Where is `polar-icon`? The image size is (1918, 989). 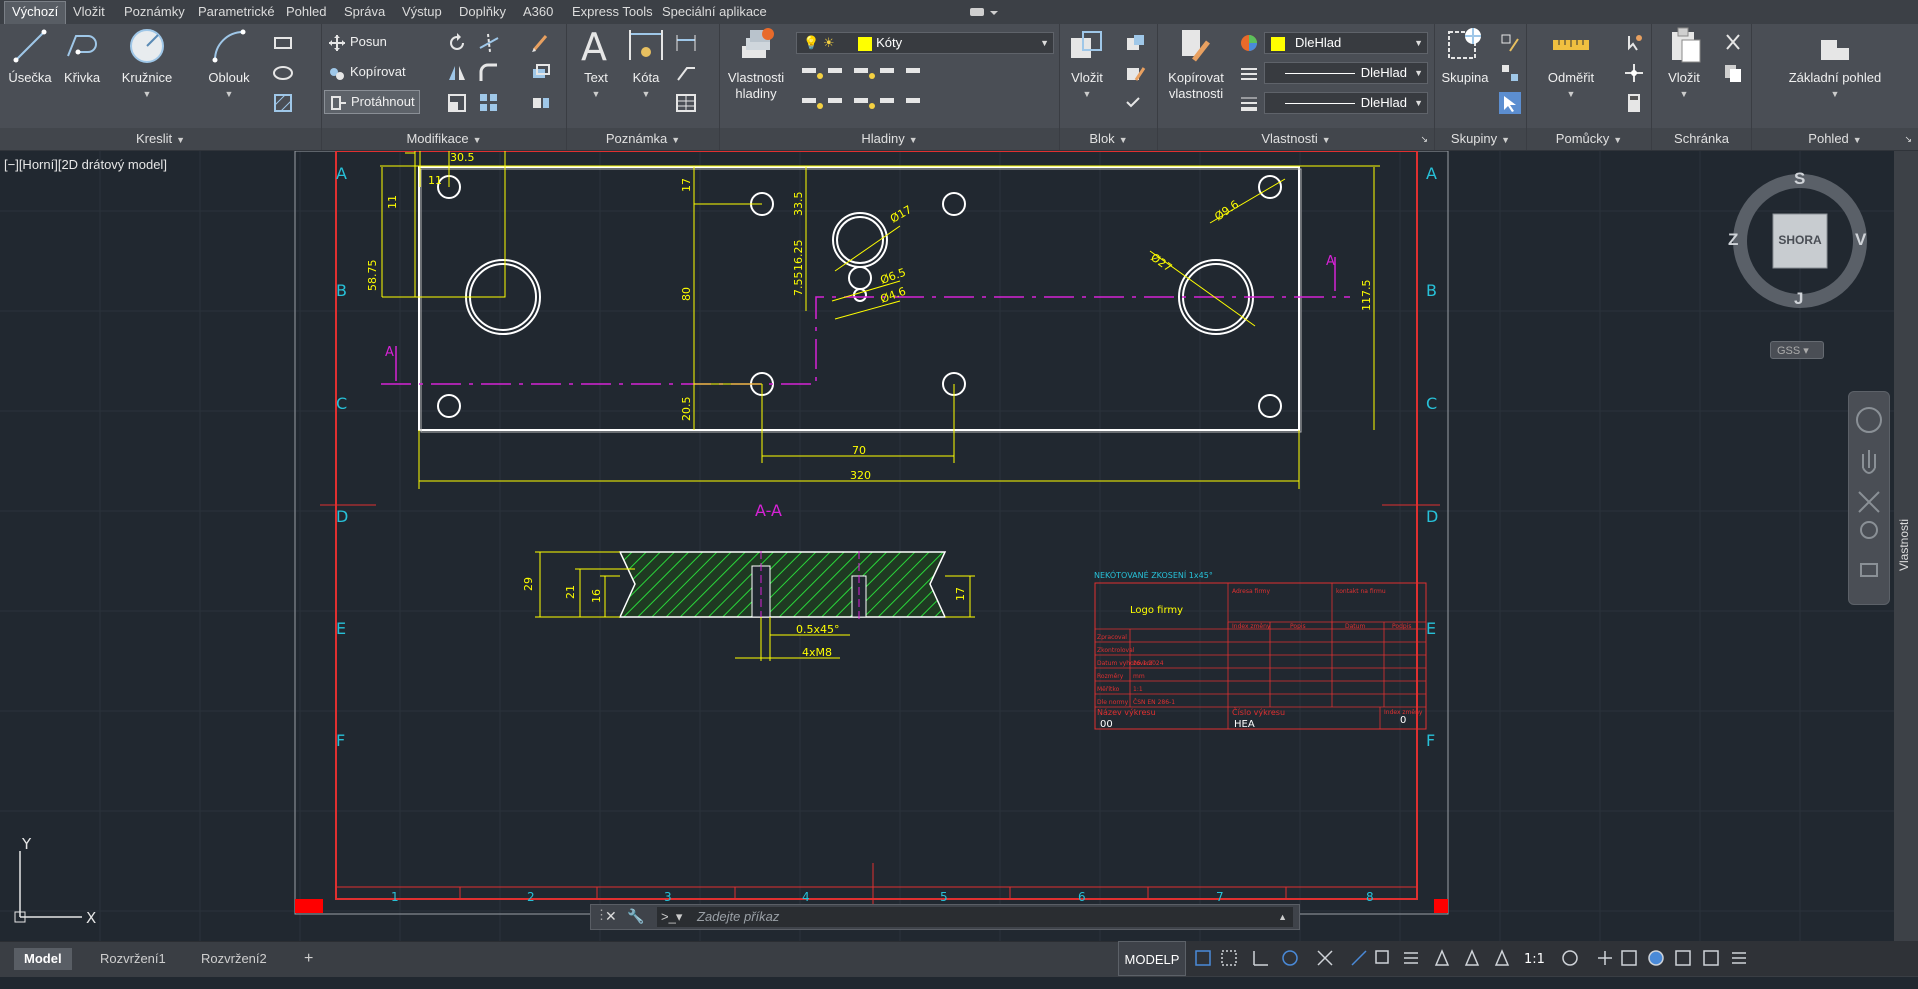
polar-icon is located at coordinates (1290, 958).